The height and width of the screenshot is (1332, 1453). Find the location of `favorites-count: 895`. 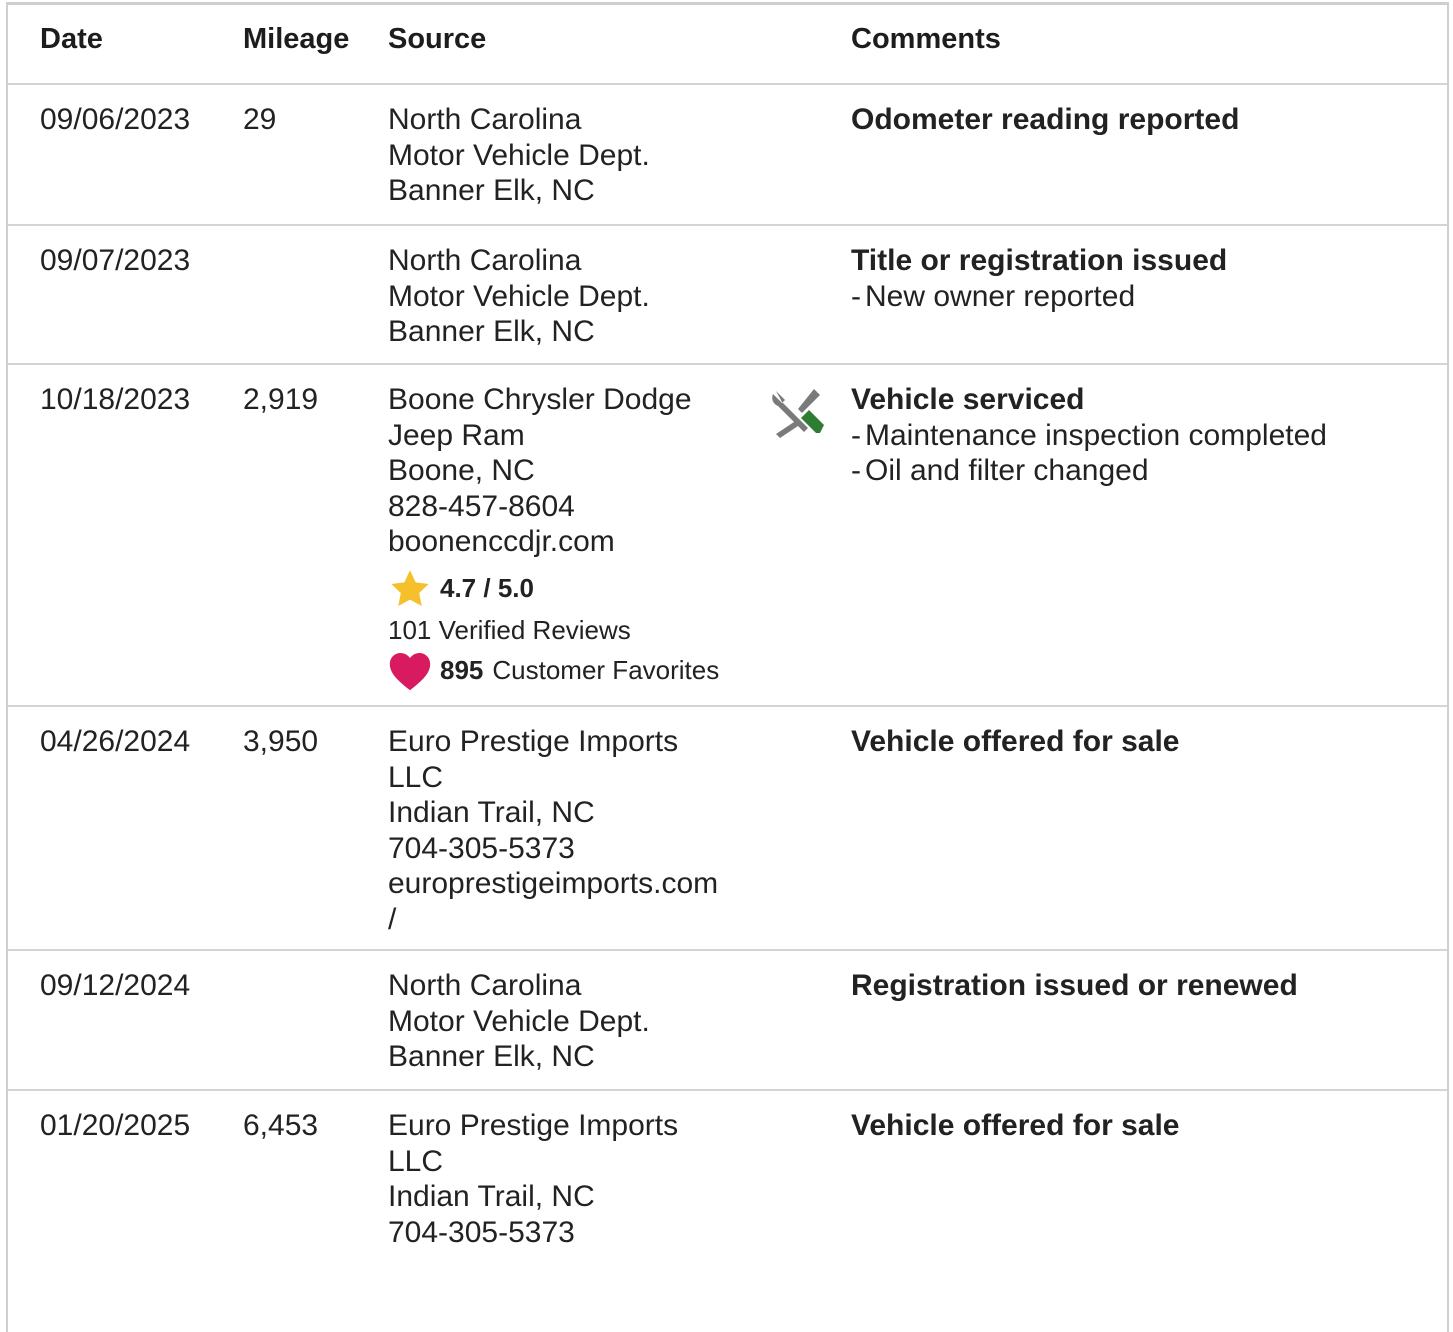

favorites-count: 895 is located at coordinates (462, 669).